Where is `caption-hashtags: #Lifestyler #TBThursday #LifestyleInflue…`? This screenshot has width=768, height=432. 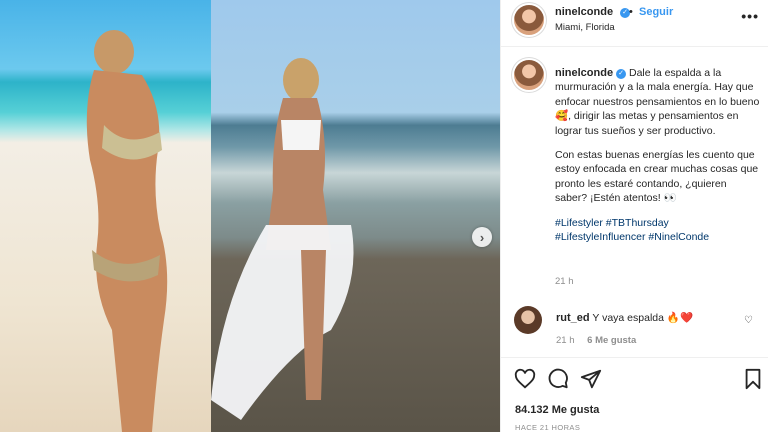
caption-hashtags: #Lifestyler #TBThursday #LifestyleInflue… is located at coordinates (658, 230).